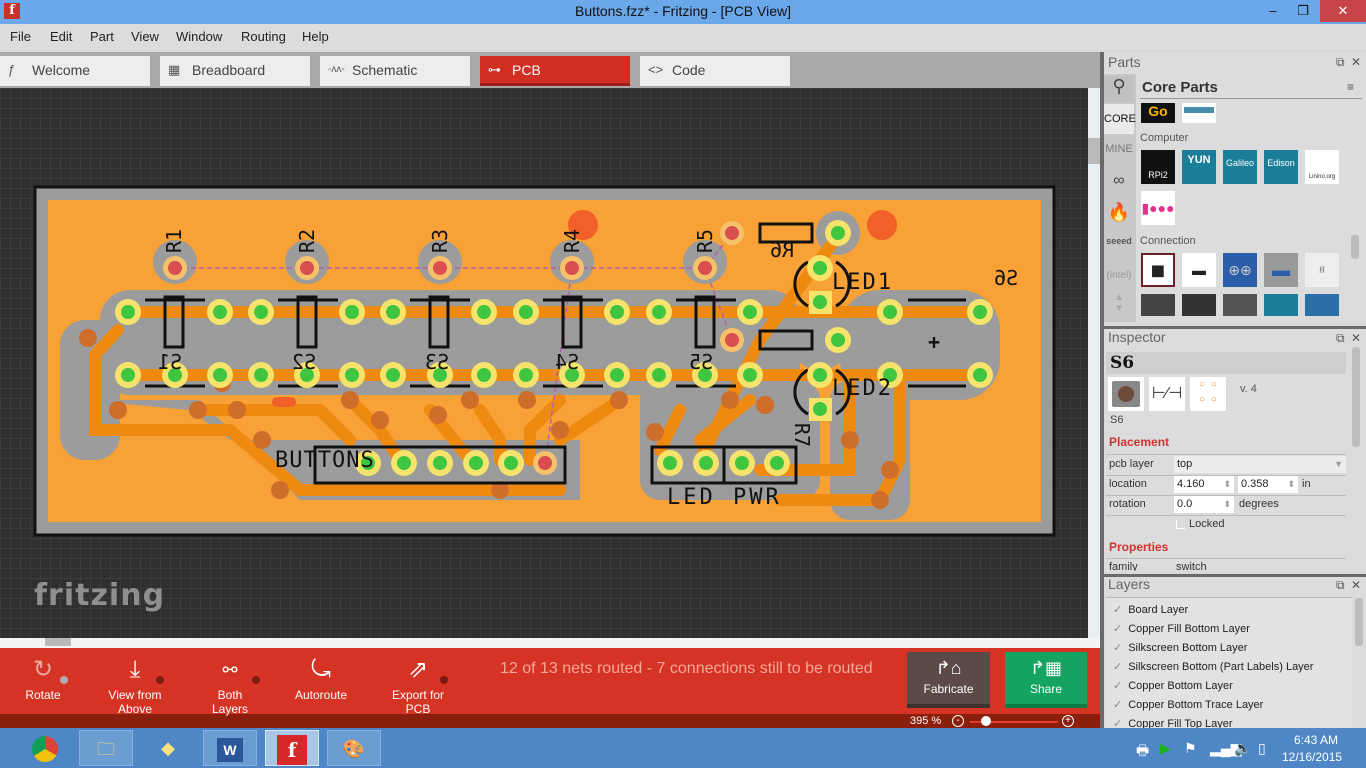 Image resolution: width=1366 pixels, height=768 pixels. Describe the element at coordinates (230, 684) in the screenshot. I see `both-layers-button: ⚯ Both Layers` at that location.